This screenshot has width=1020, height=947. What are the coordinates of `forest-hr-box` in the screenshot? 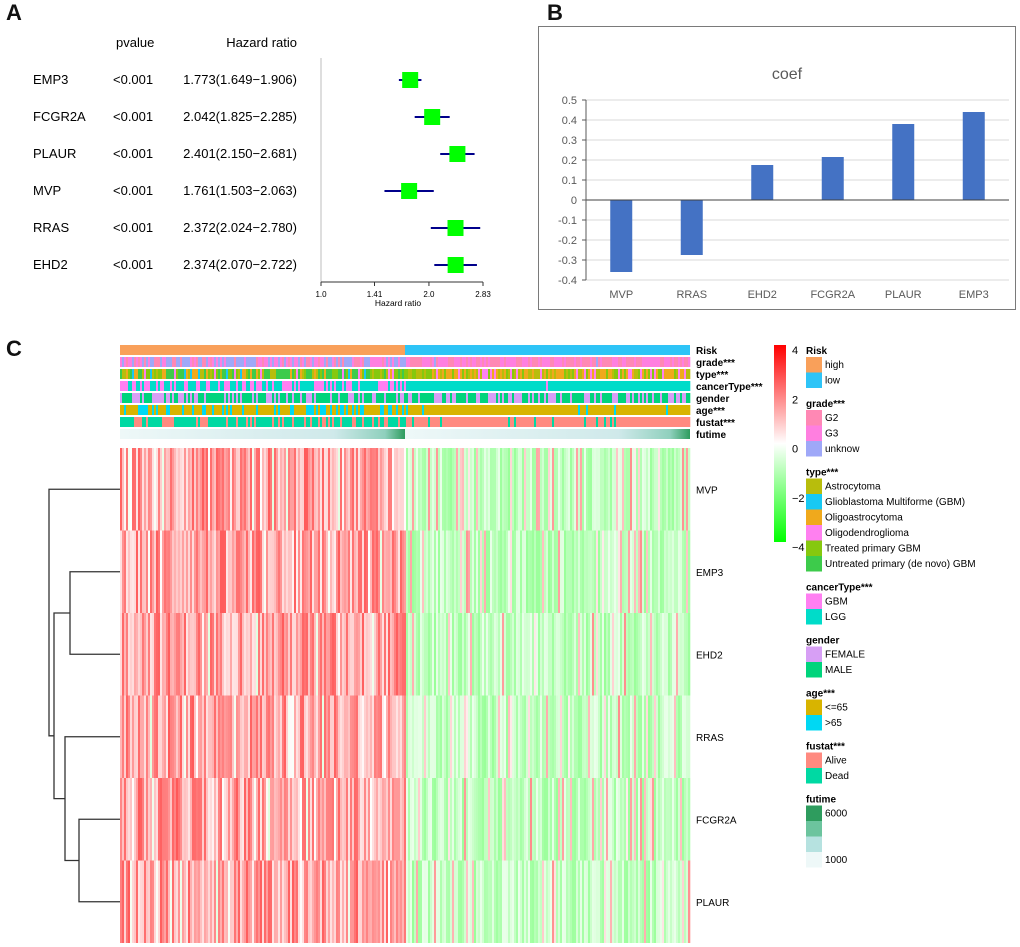 It's located at (457, 154).